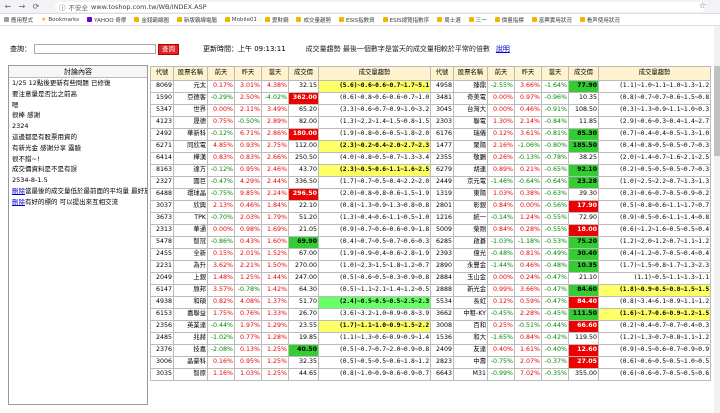  I want to click on stock-name: 嘉聯益, so click(190, 314).